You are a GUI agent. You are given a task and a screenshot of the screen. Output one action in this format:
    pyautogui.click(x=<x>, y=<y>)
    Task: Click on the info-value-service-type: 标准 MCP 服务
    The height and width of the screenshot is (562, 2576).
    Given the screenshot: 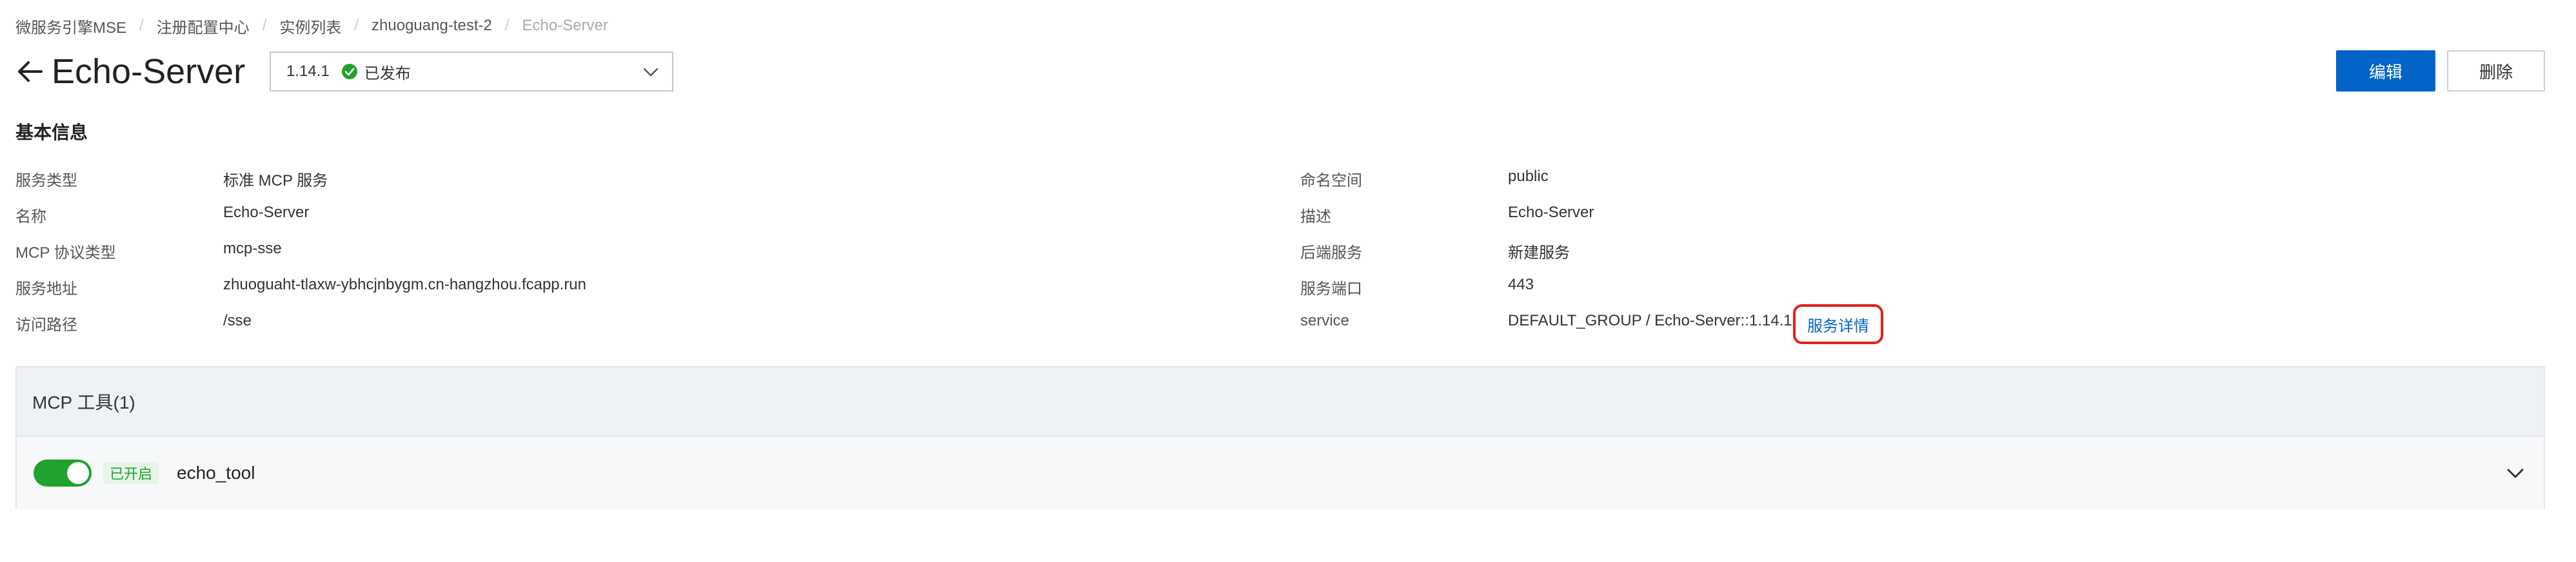 What is the action you would take?
    pyautogui.click(x=275, y=180)
    